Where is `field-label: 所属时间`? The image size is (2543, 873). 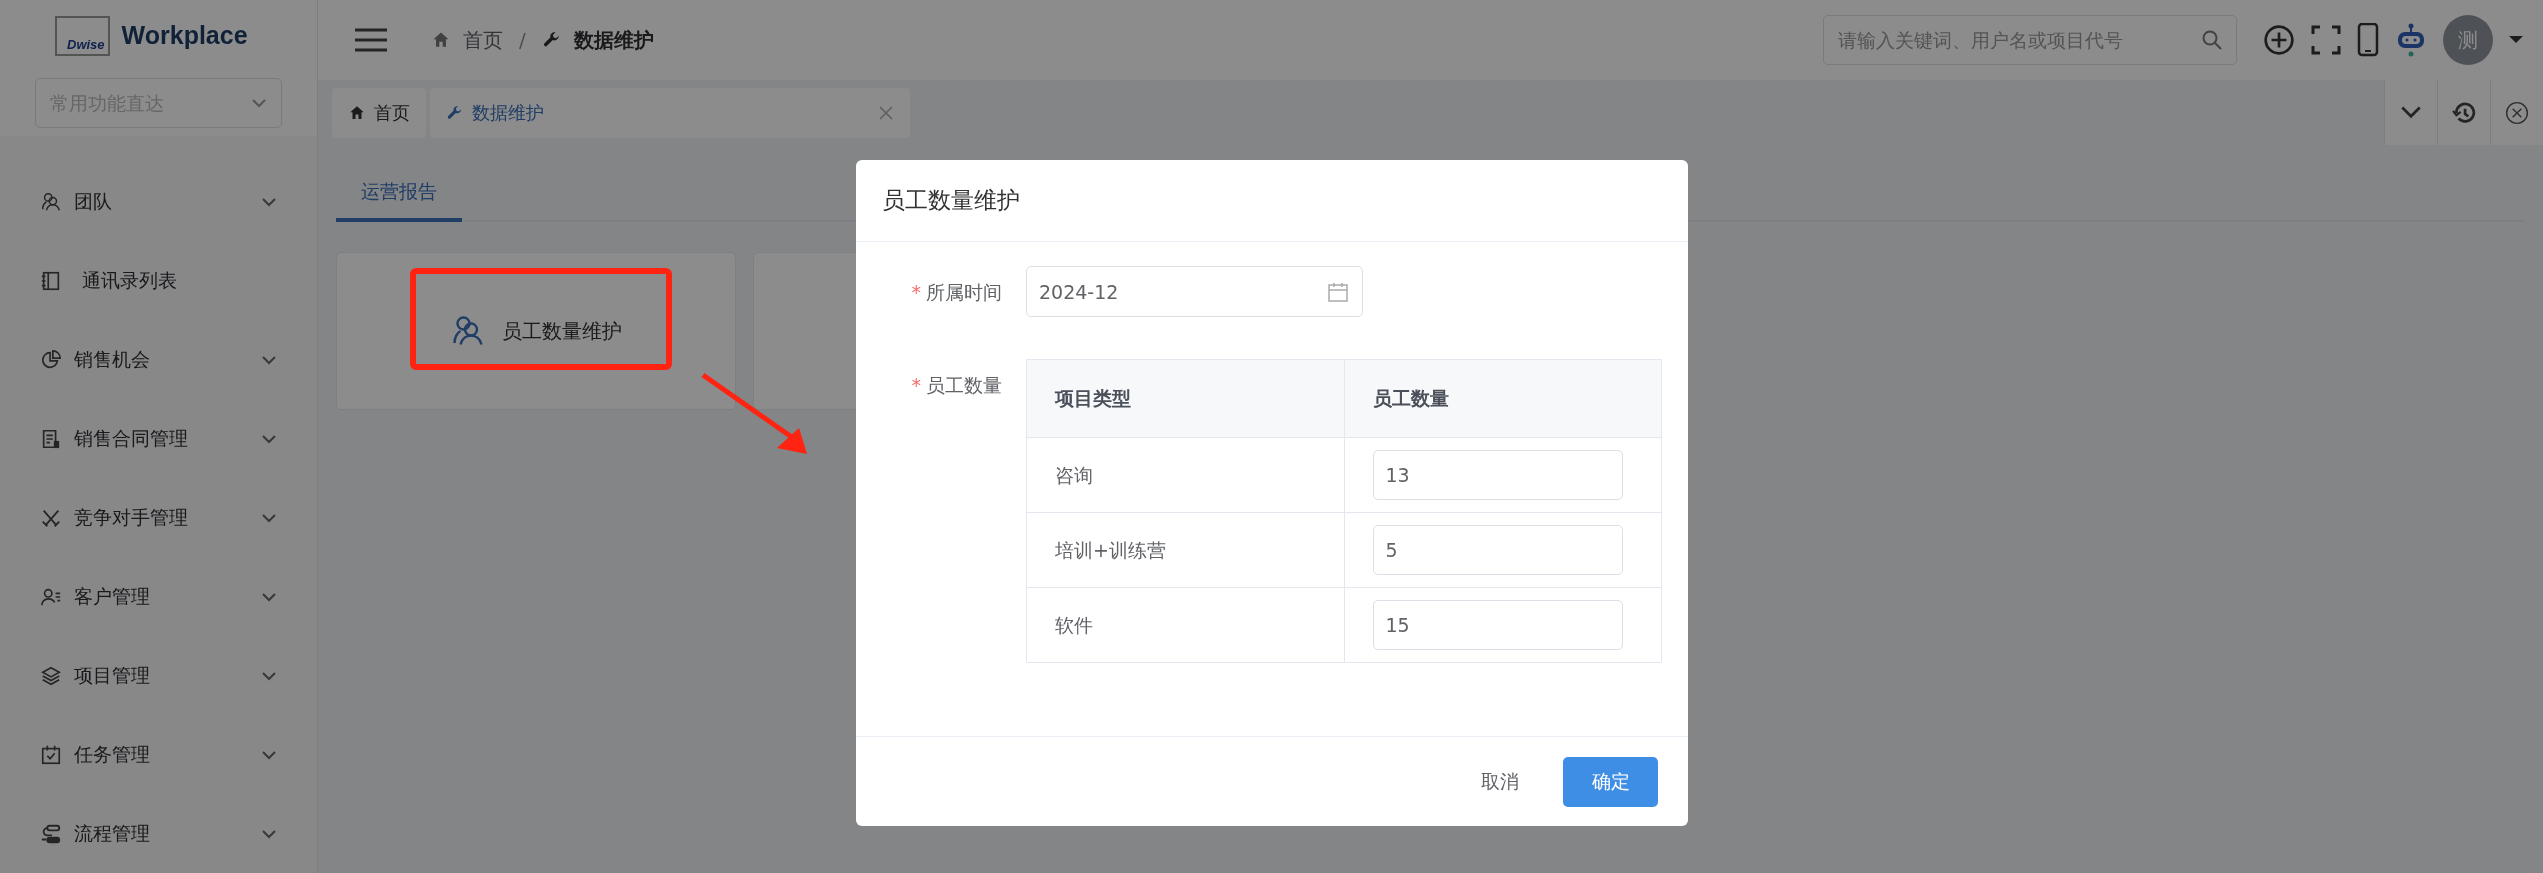 field-label: 所属时间 is located at coordinates (964, 292).